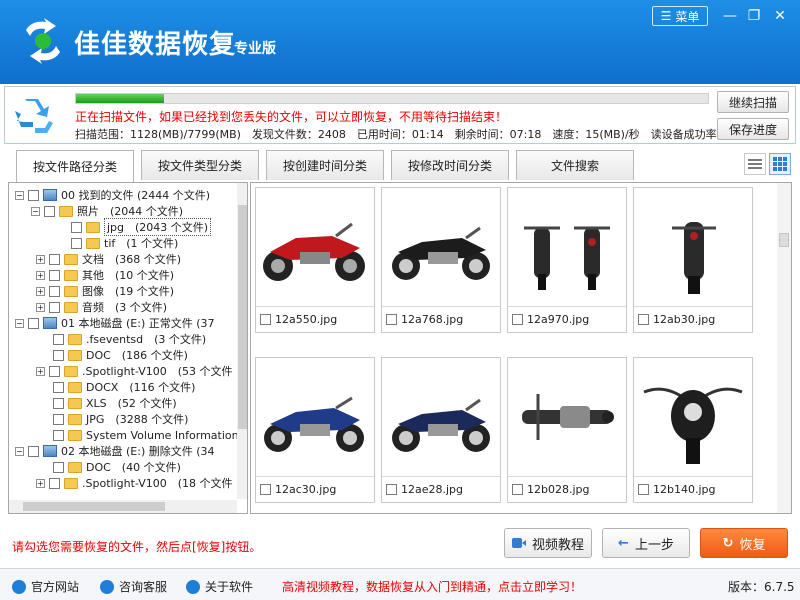  What do you see at coordinates (314, 251) in the screenshot?
I see `motorcycle-red-image` at bounding box center [314, 251].